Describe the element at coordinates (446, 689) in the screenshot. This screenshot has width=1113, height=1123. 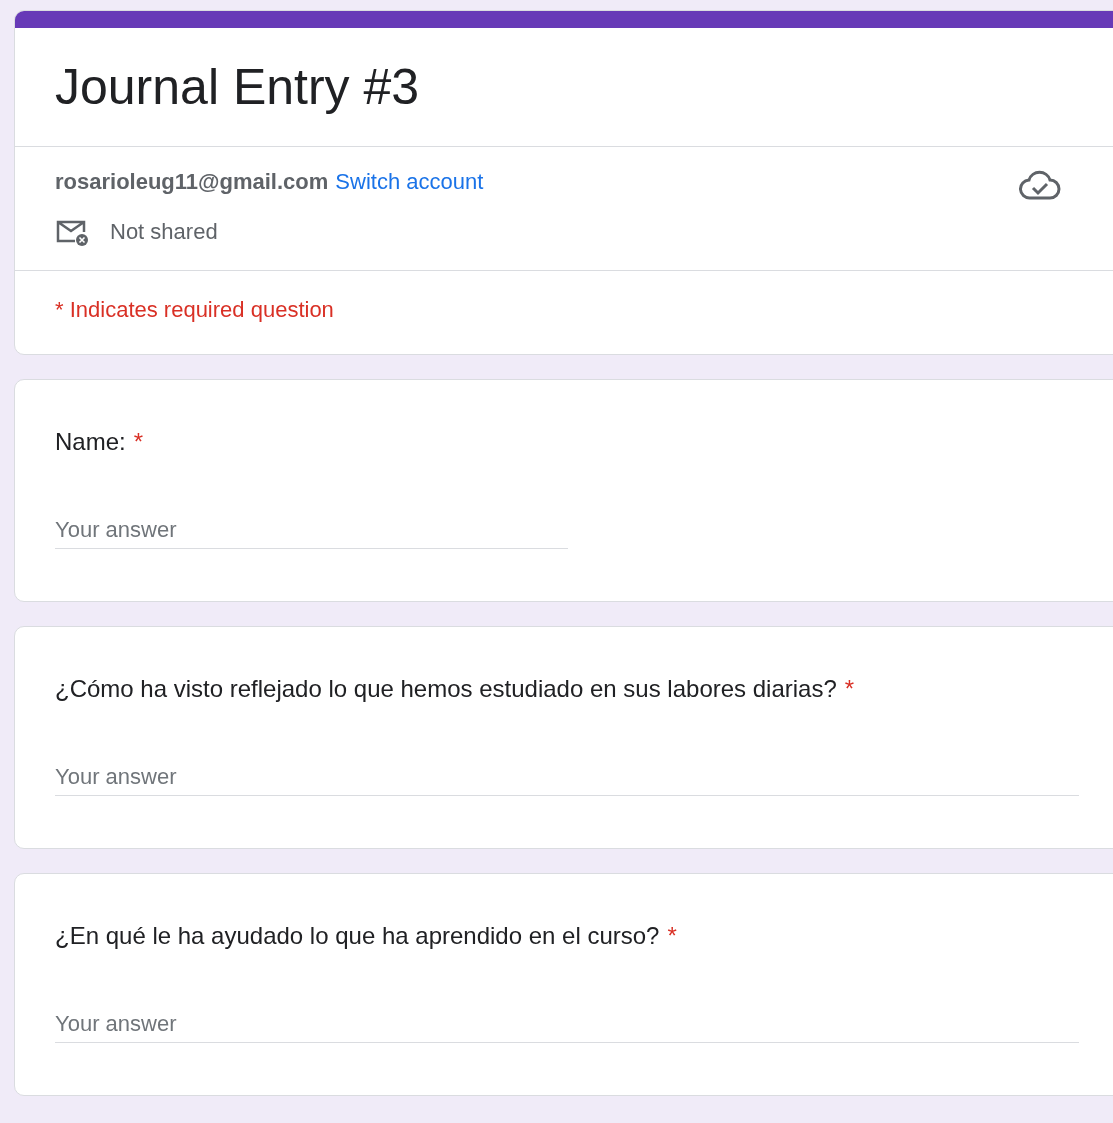
I see `question-label: ¿Cómo ha visto reflejado lo que hemos estudiado en sus labores diarias?` at that location.